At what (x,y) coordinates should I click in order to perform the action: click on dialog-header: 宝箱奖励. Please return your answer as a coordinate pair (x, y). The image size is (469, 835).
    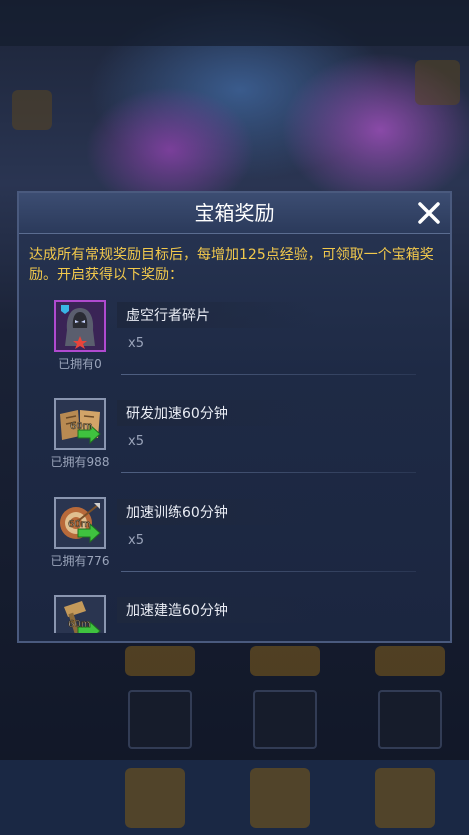
    Looking at the image, I should click on (234, 213).